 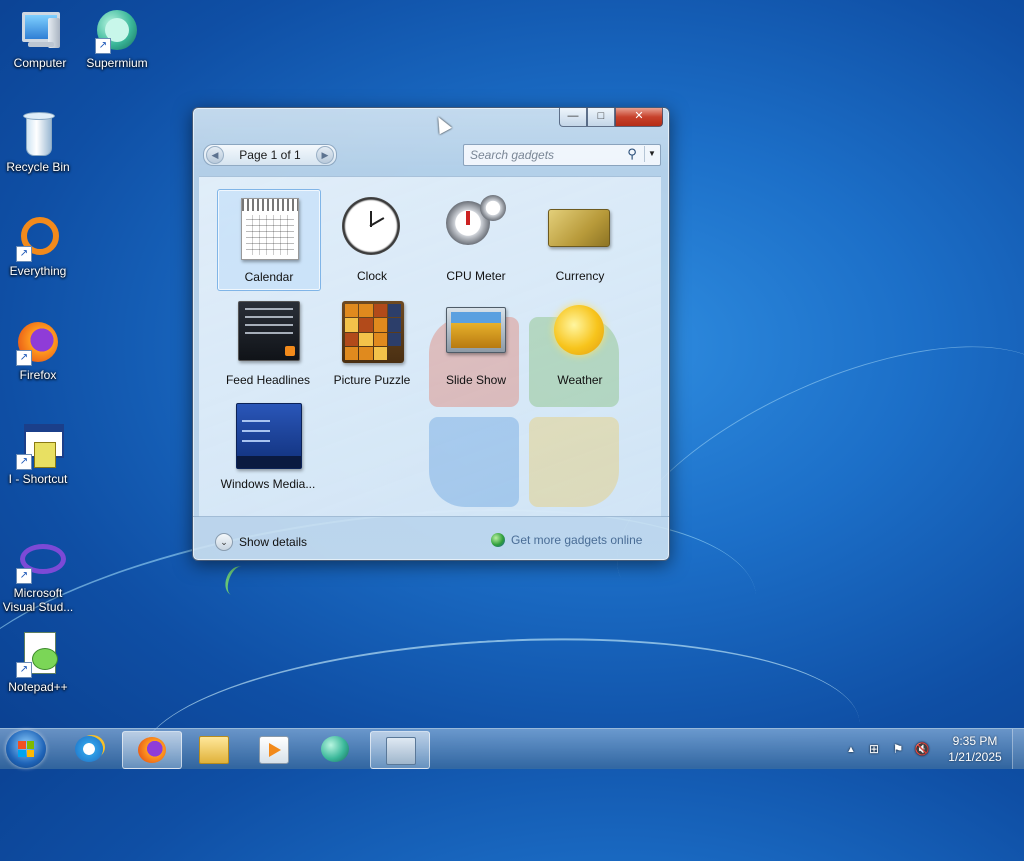 I want to click on taskbar-file-explorer, so click(x=213, y=749).